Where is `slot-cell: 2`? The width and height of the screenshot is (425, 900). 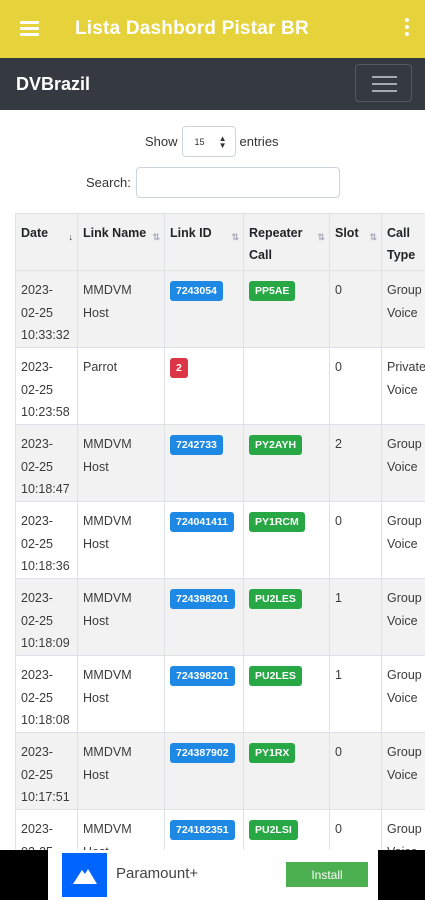 slot-cell: 2 is located at coordinates (355, 463).